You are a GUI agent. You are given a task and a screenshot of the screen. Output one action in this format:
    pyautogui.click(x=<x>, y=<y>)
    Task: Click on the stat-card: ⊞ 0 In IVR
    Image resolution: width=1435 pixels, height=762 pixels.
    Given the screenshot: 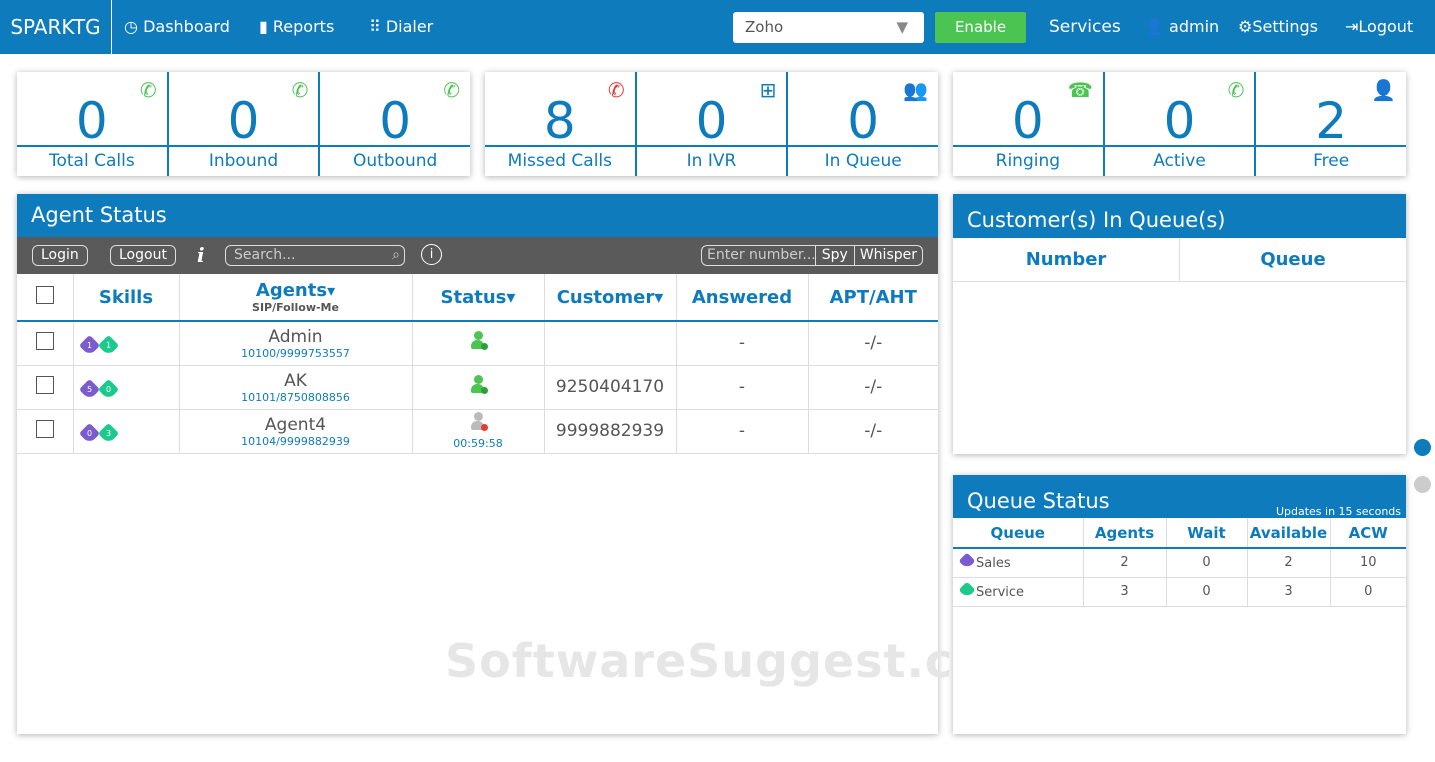 What is the action you would take?
    pyautogui.click(x=712, y=124)
    